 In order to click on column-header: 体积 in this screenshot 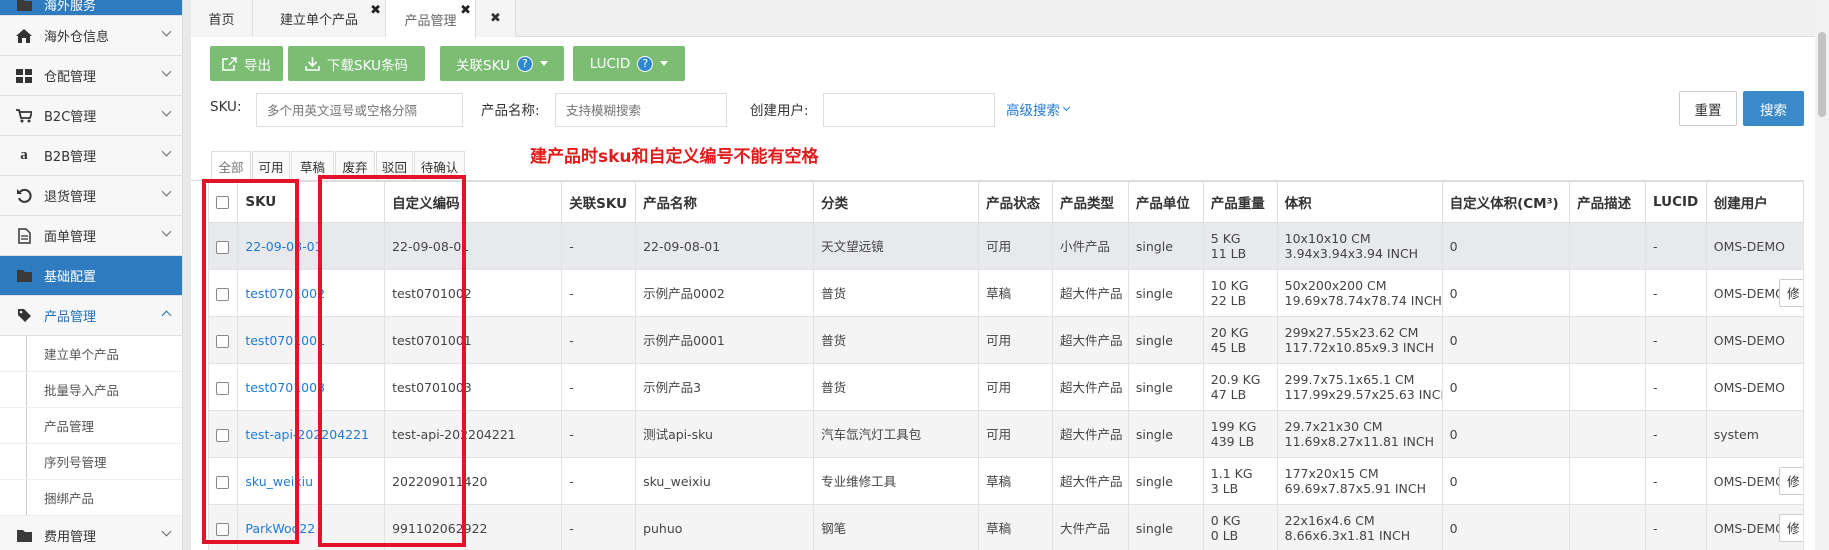, I will do `click(1359, 202)`.